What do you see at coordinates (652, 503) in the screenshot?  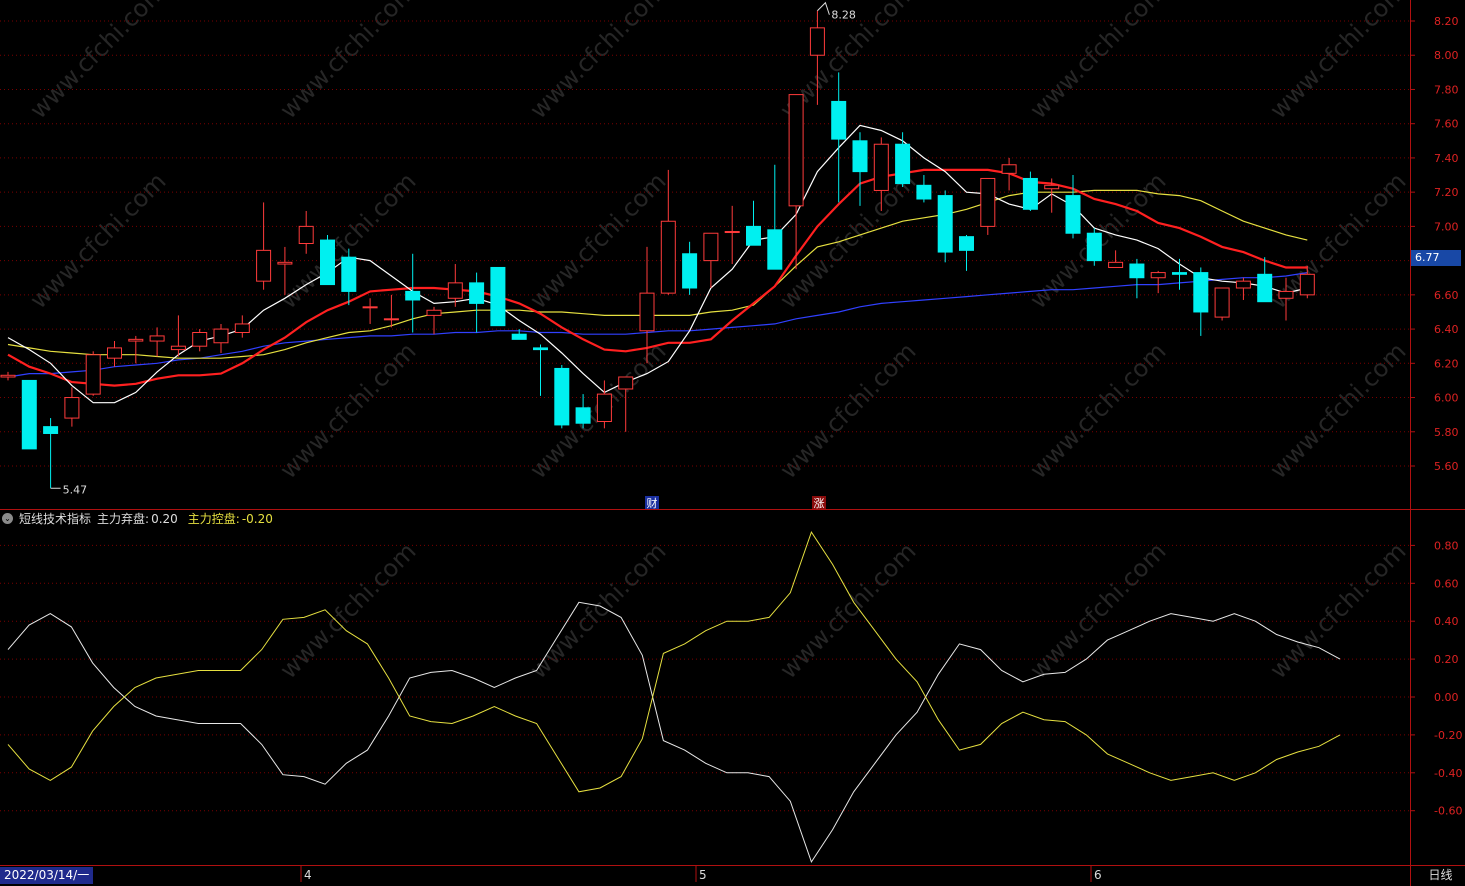 I see `event-marker-label: 财` at bounding box center [652, 503].